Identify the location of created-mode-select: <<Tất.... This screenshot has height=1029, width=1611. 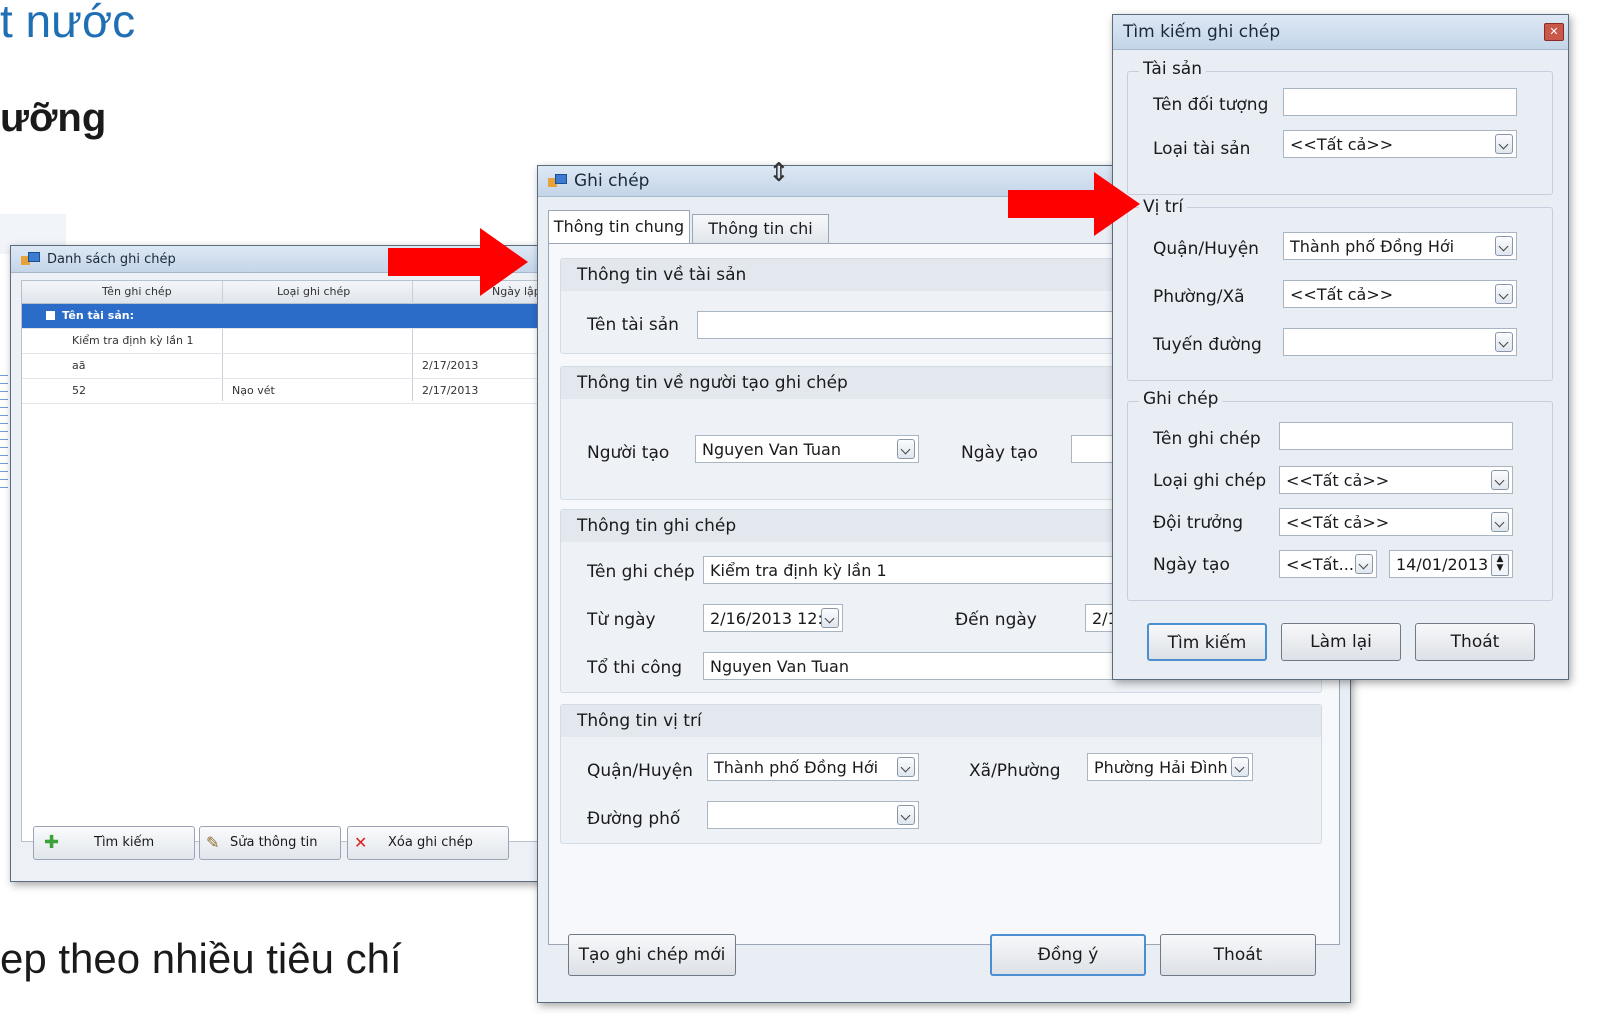
(1328, 564).